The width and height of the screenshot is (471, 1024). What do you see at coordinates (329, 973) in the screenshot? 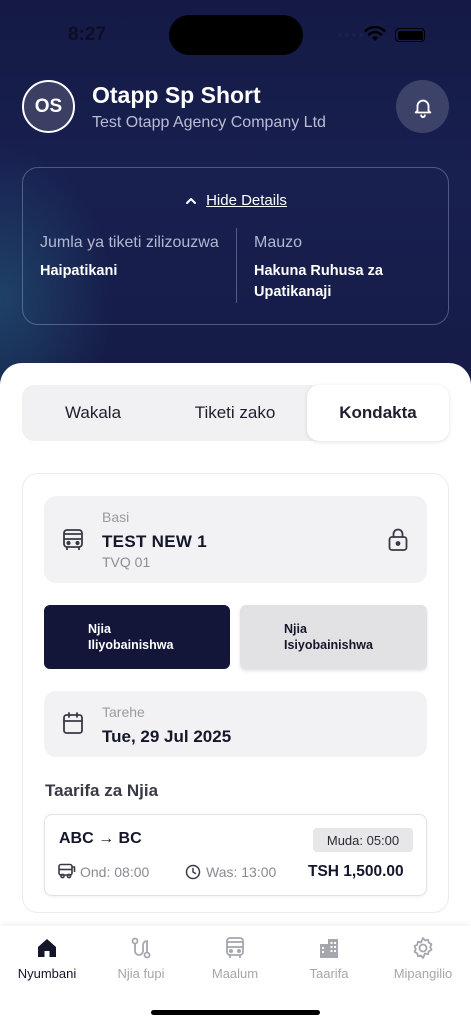
I see `nav-label-taarifa: Taarifa` at bounding box center [329, 973].